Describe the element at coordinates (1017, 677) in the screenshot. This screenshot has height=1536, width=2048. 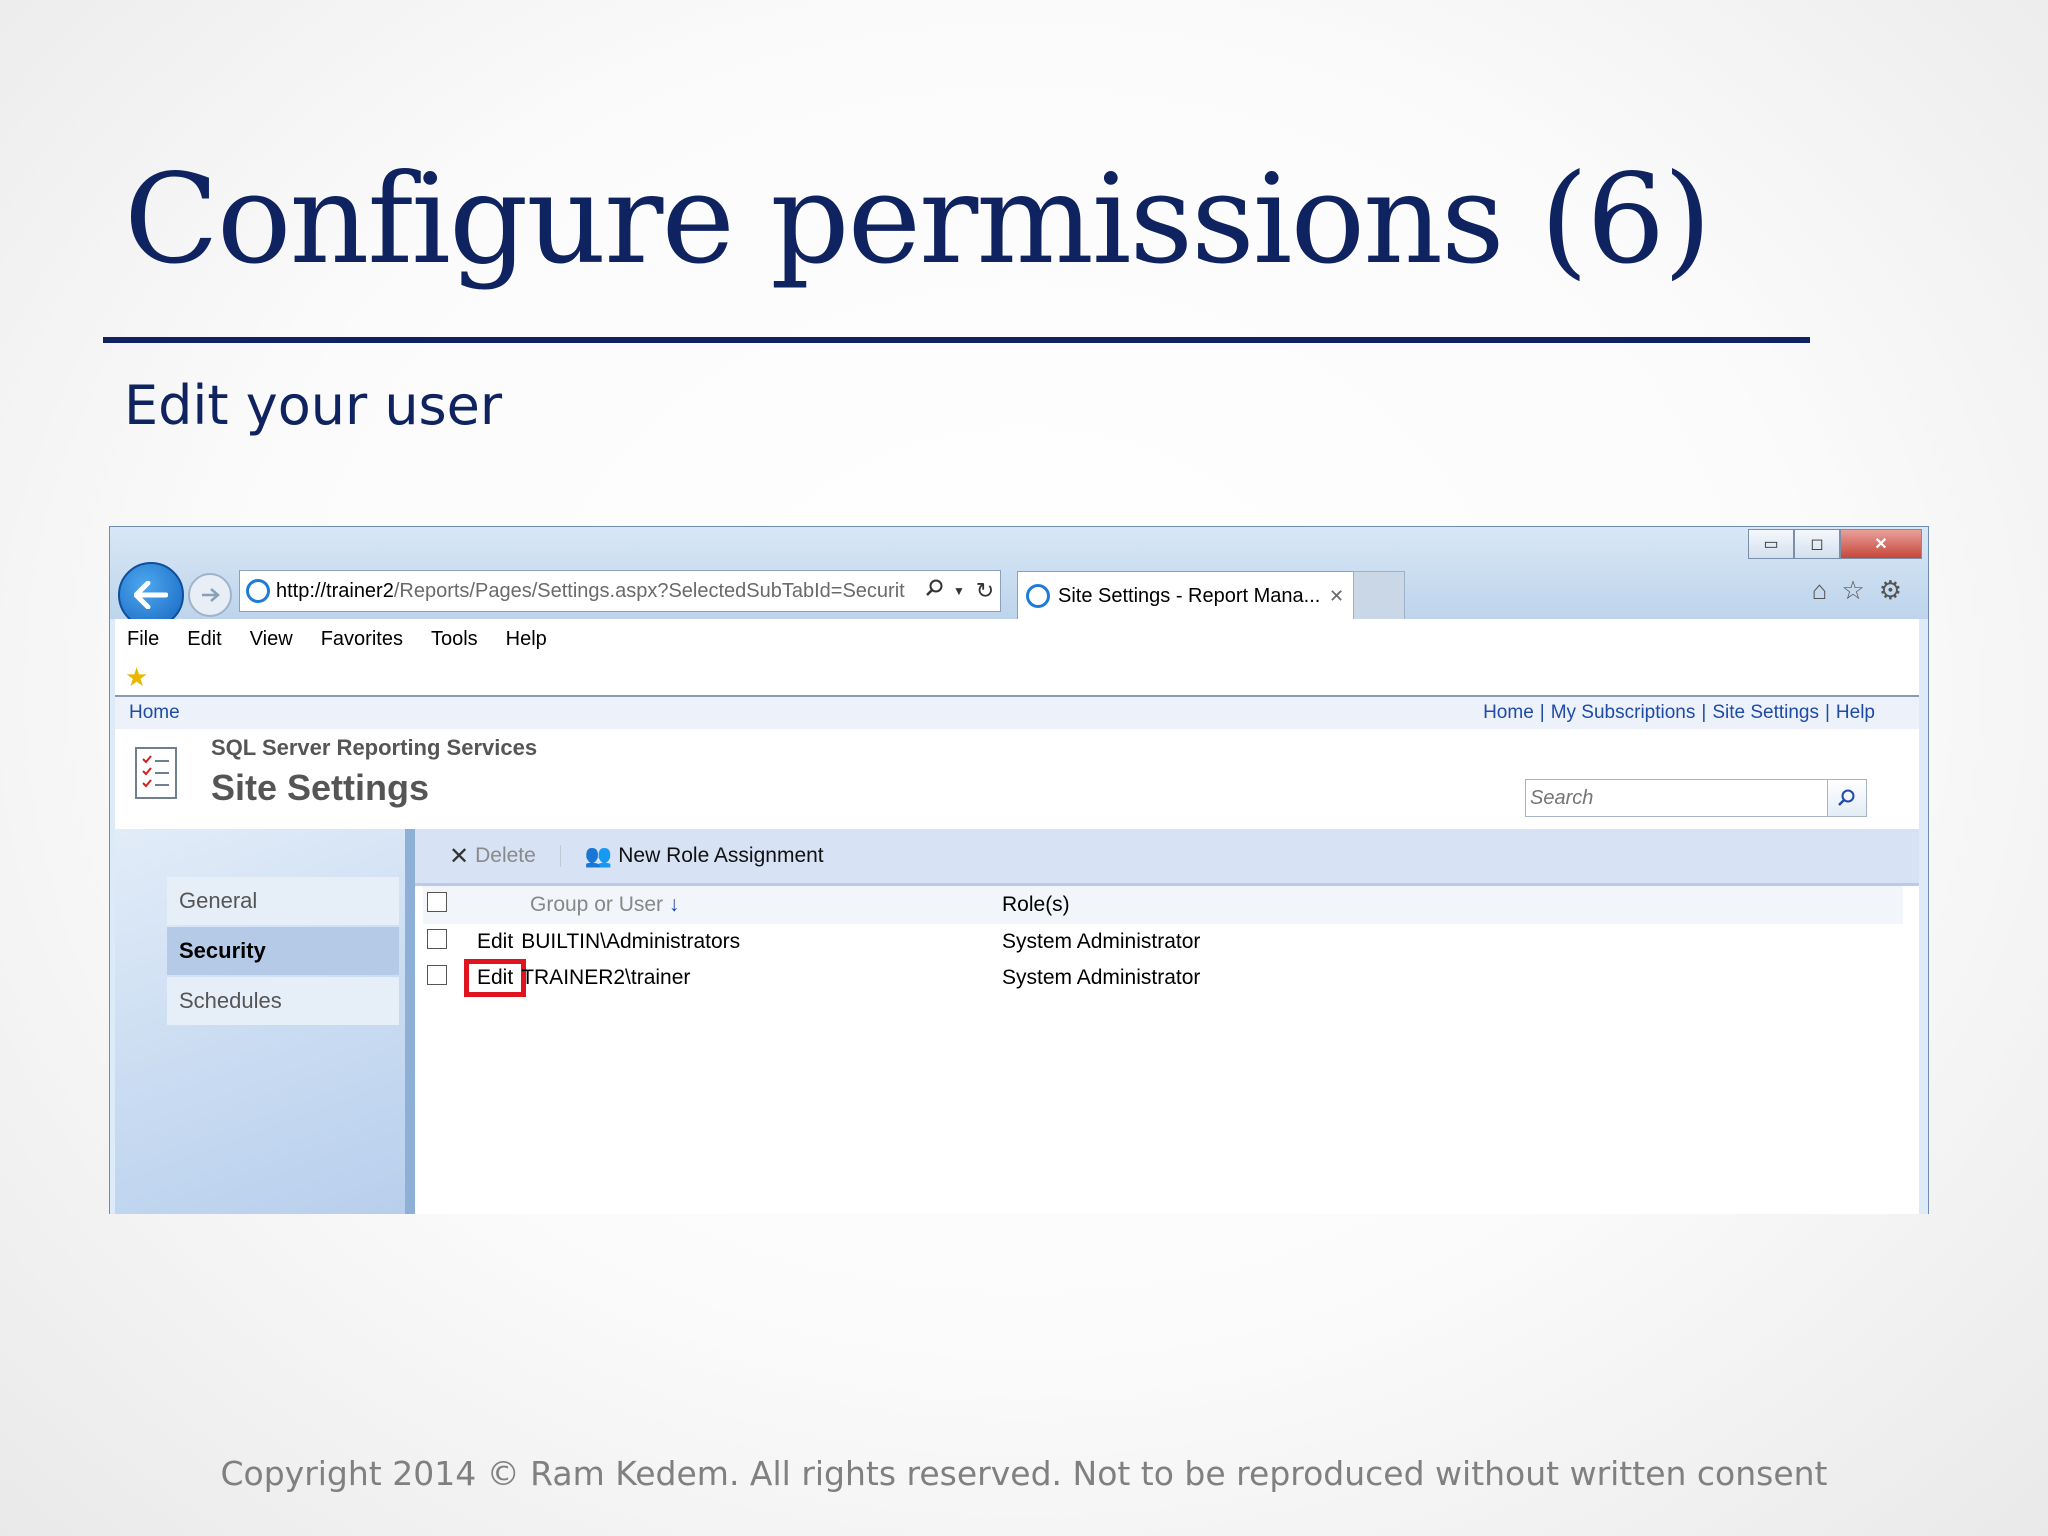
I see `favorites-bar: ★` at that location.